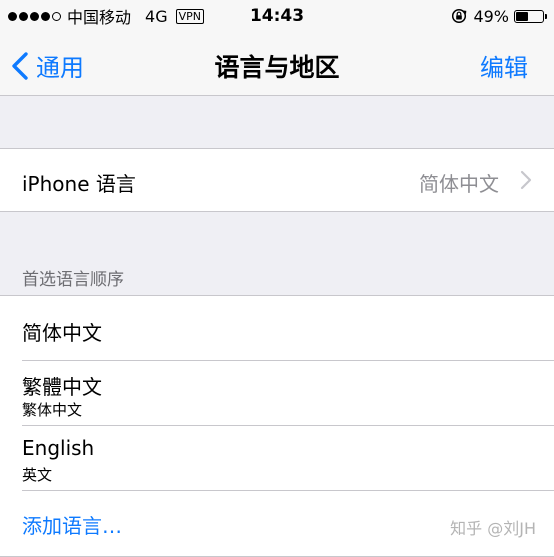 This screenshot has height=557, width=554. I want to click on language-name: 繁體中文, so click(62, 387).